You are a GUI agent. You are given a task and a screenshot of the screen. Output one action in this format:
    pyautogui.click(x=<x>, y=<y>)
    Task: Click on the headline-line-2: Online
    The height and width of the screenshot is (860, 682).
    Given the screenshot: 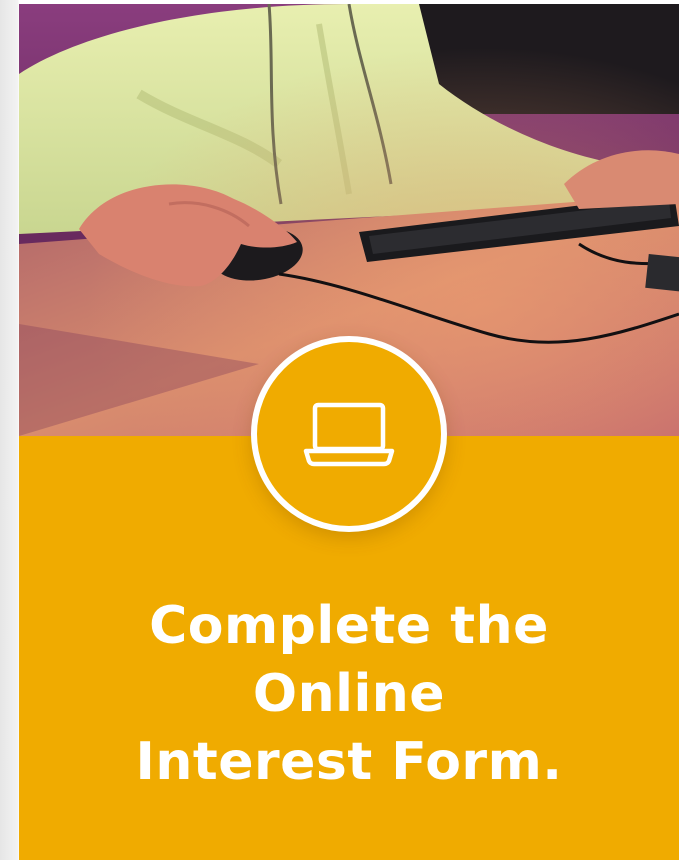 What is the action you would take?
    pyautogui.click(x=349, y=694)
    